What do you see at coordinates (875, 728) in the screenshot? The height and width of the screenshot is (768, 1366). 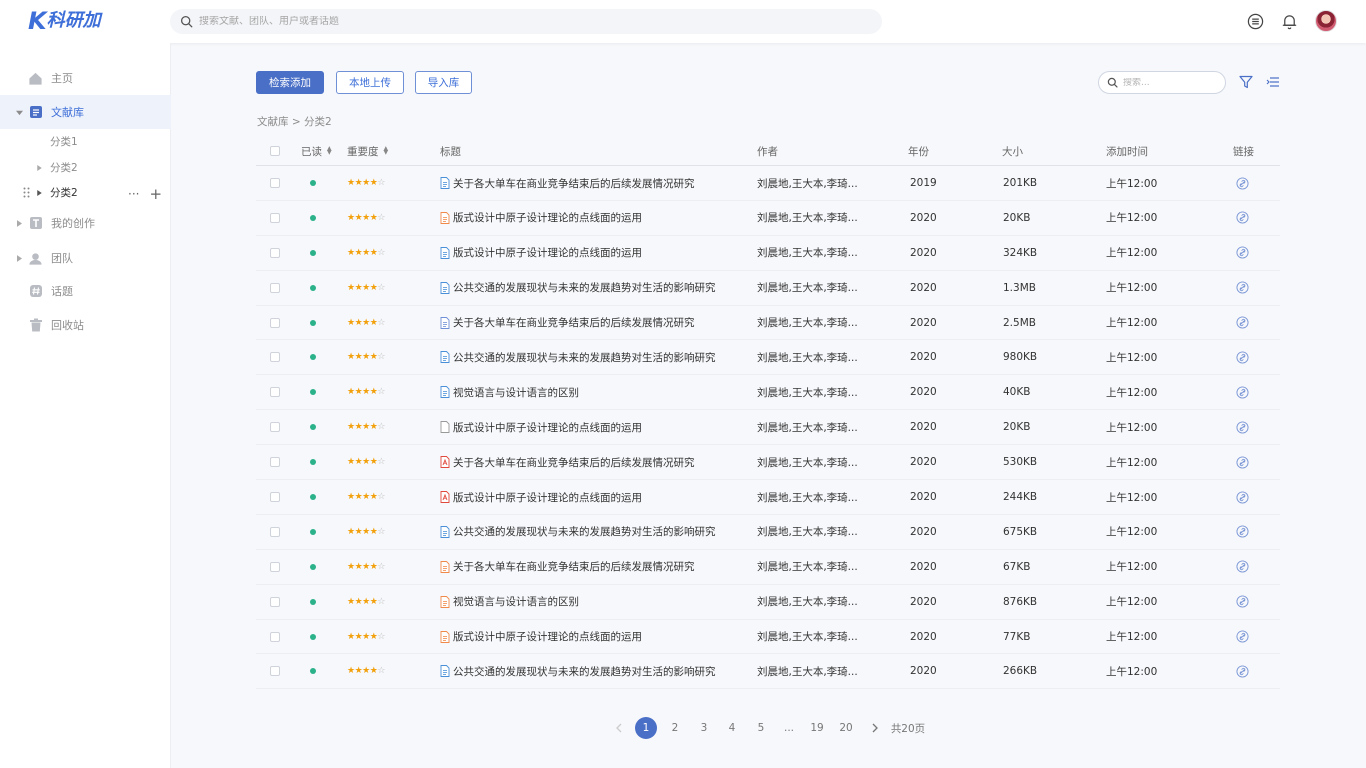 I see `next-page-icon` at bounding box center [875, 728].